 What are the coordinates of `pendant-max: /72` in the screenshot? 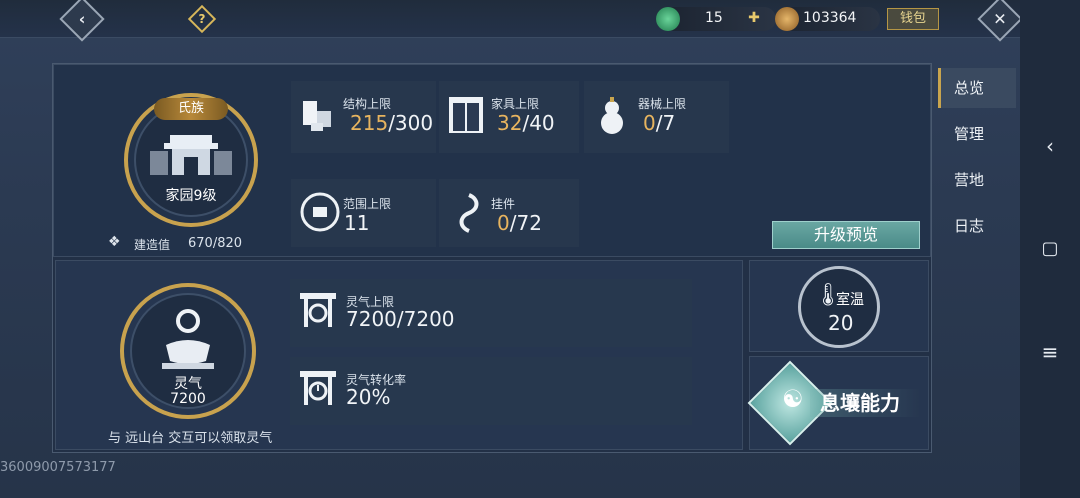 It's located at (525, 223).